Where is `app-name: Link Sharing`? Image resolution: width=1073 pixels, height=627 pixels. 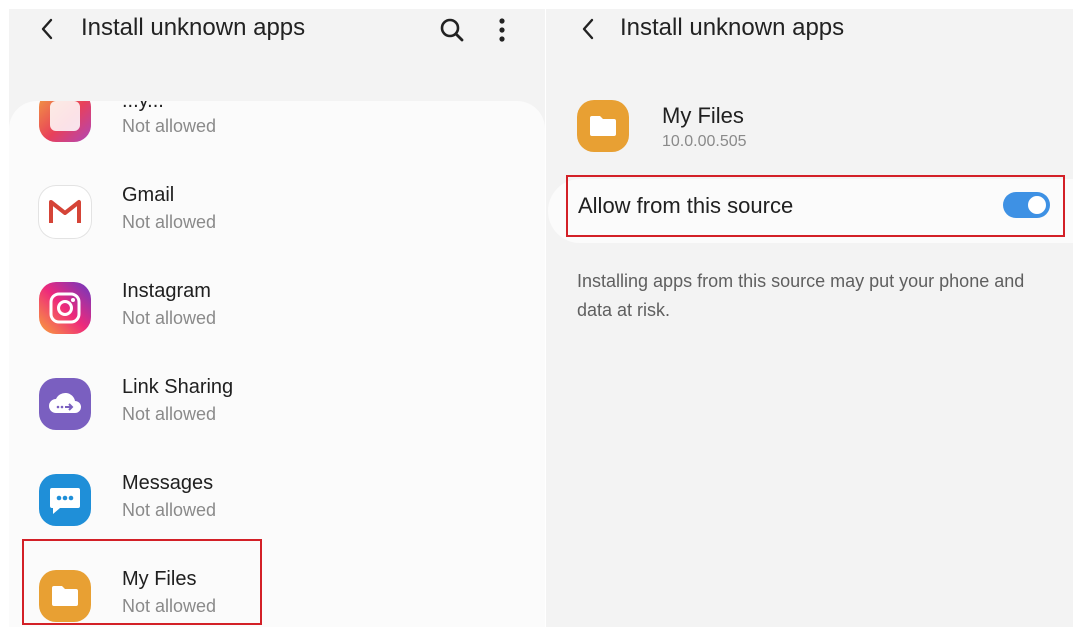
app-name: Link Sharing is located at coordinates (178, 387).